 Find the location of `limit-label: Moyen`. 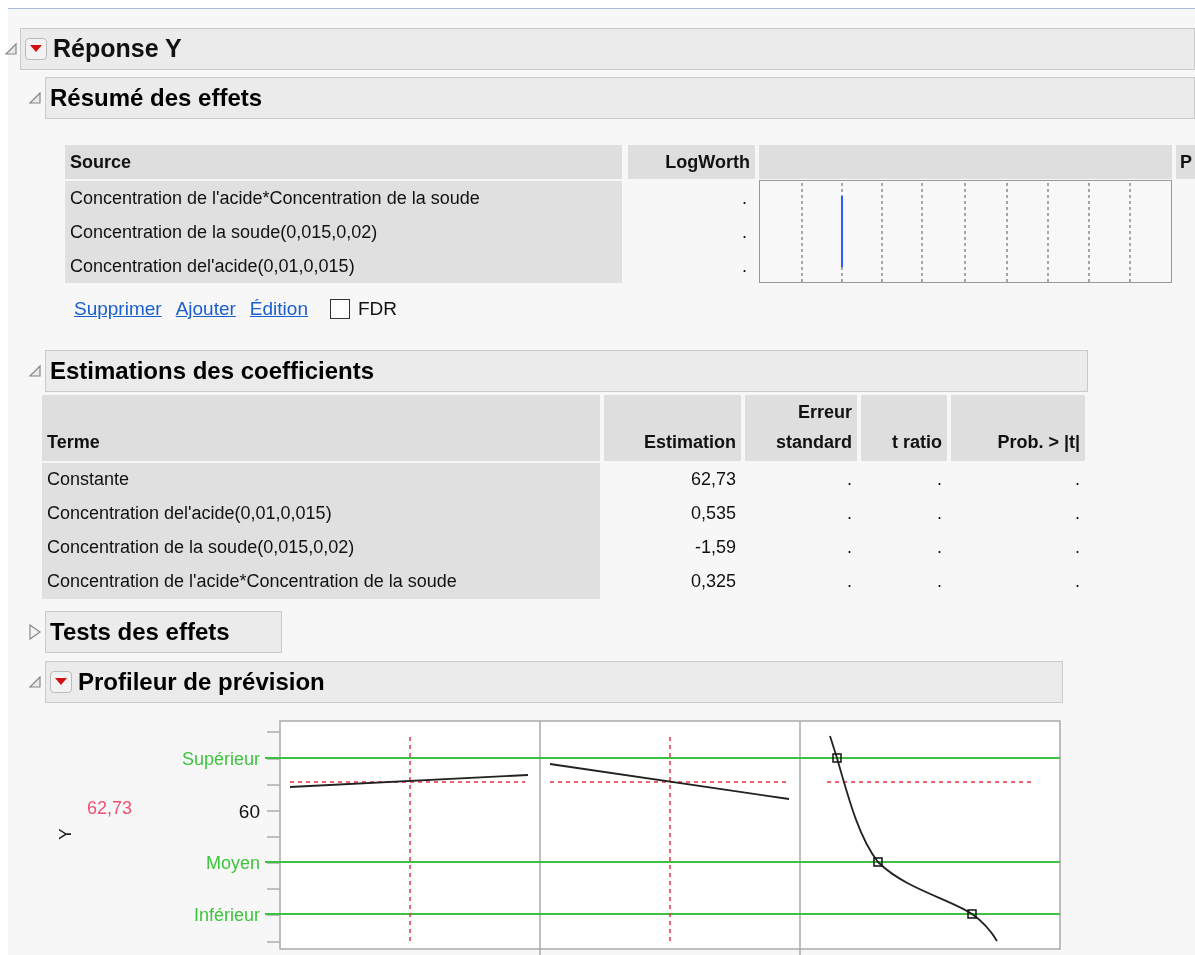

limit-label: Moyen is located at coordinates (232, 862).